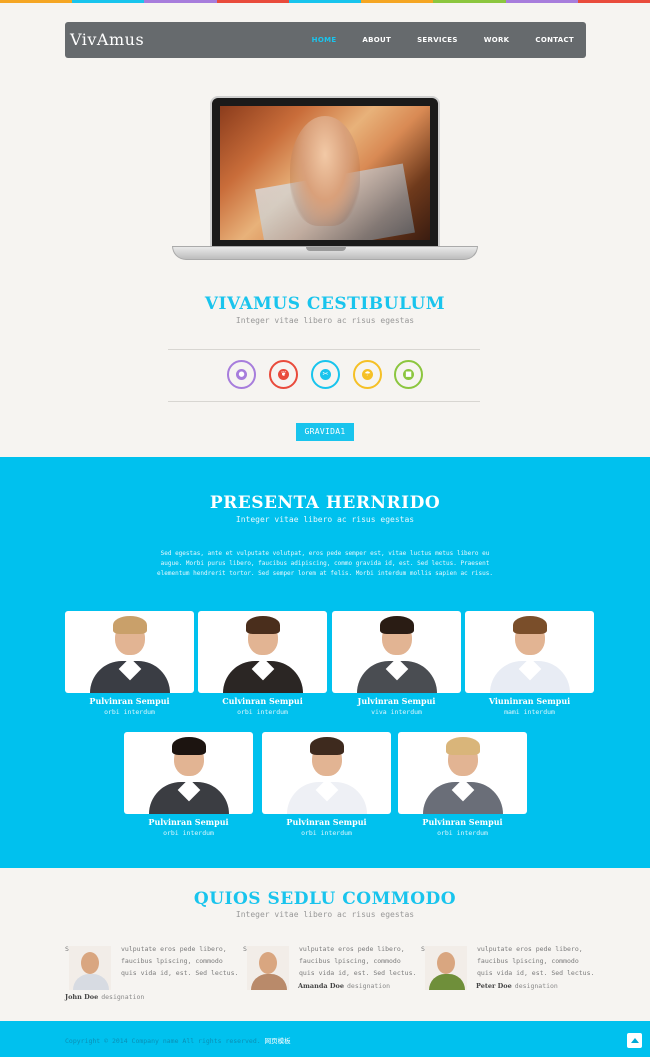 The height and width of the screenshot is (1057, 650). I want to click on tools-icon: ✂, so click(325, 374).